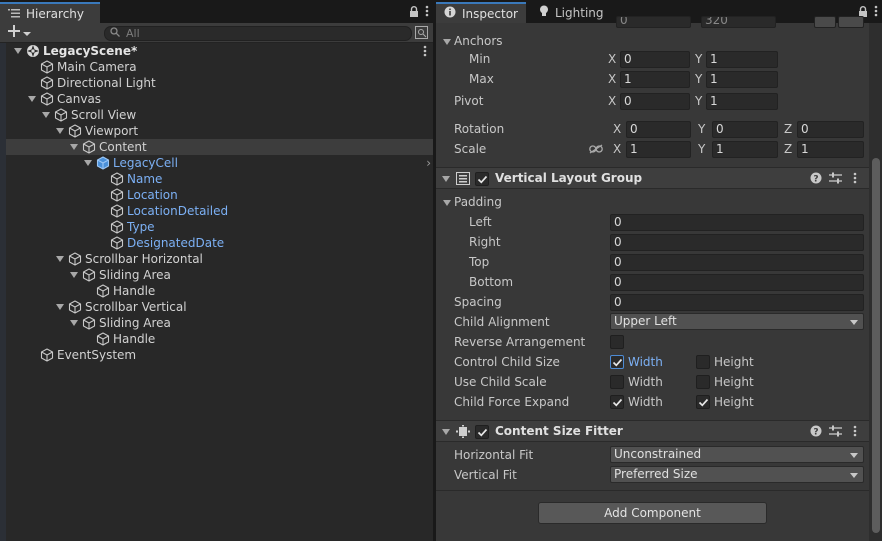 Image resolution: width=882 pixels, height=541 pixels. Describe the element at coordinates (658, 149) in the screenshot. I see `scale-x-field: 1` at that location.